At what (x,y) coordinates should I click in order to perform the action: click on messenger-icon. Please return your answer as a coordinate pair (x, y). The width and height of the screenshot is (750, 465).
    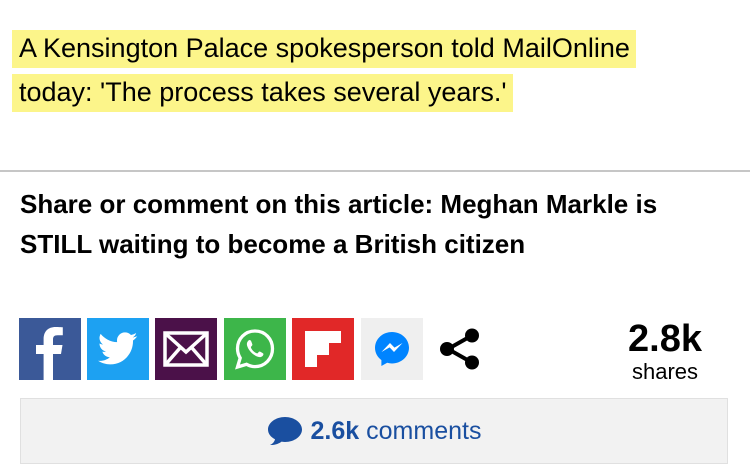
    Looking at the image, I should click on (392, 349).